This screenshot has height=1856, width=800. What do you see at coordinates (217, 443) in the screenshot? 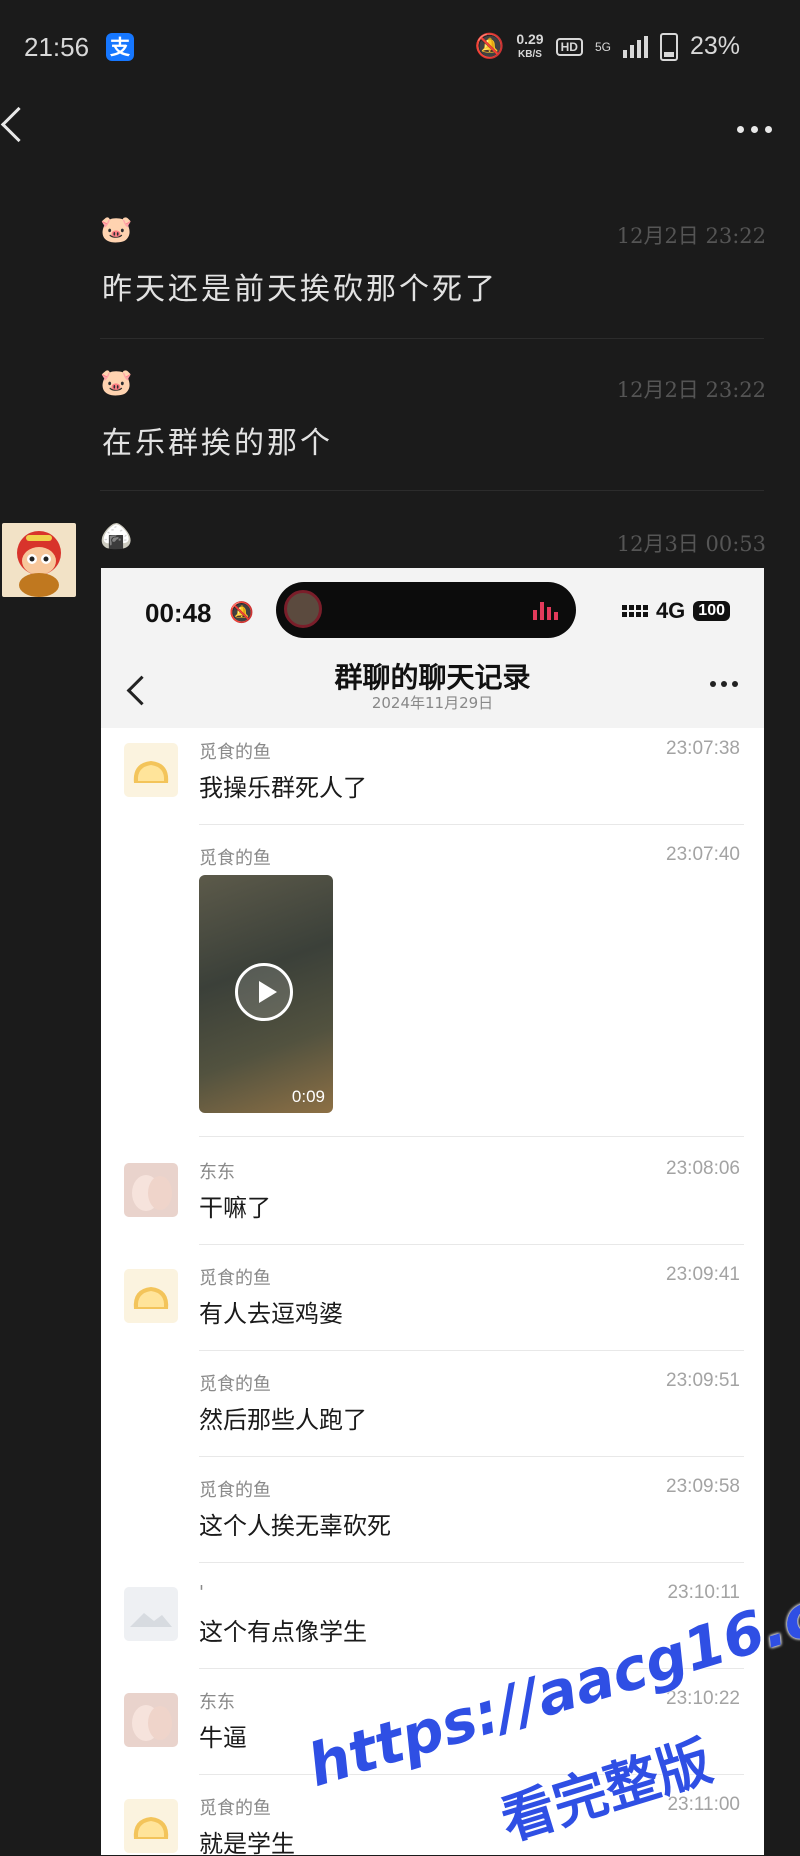
I see `message-text: 在乐群挨的那个` at bounding box center [217, 443].